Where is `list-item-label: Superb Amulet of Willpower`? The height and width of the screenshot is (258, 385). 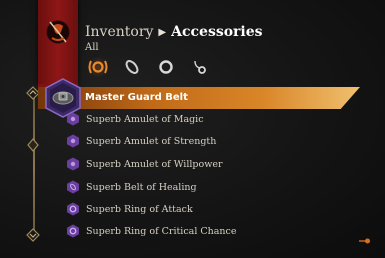 list-item-label: Superb Amulet of Willpower is located at coordinates (154, 164).